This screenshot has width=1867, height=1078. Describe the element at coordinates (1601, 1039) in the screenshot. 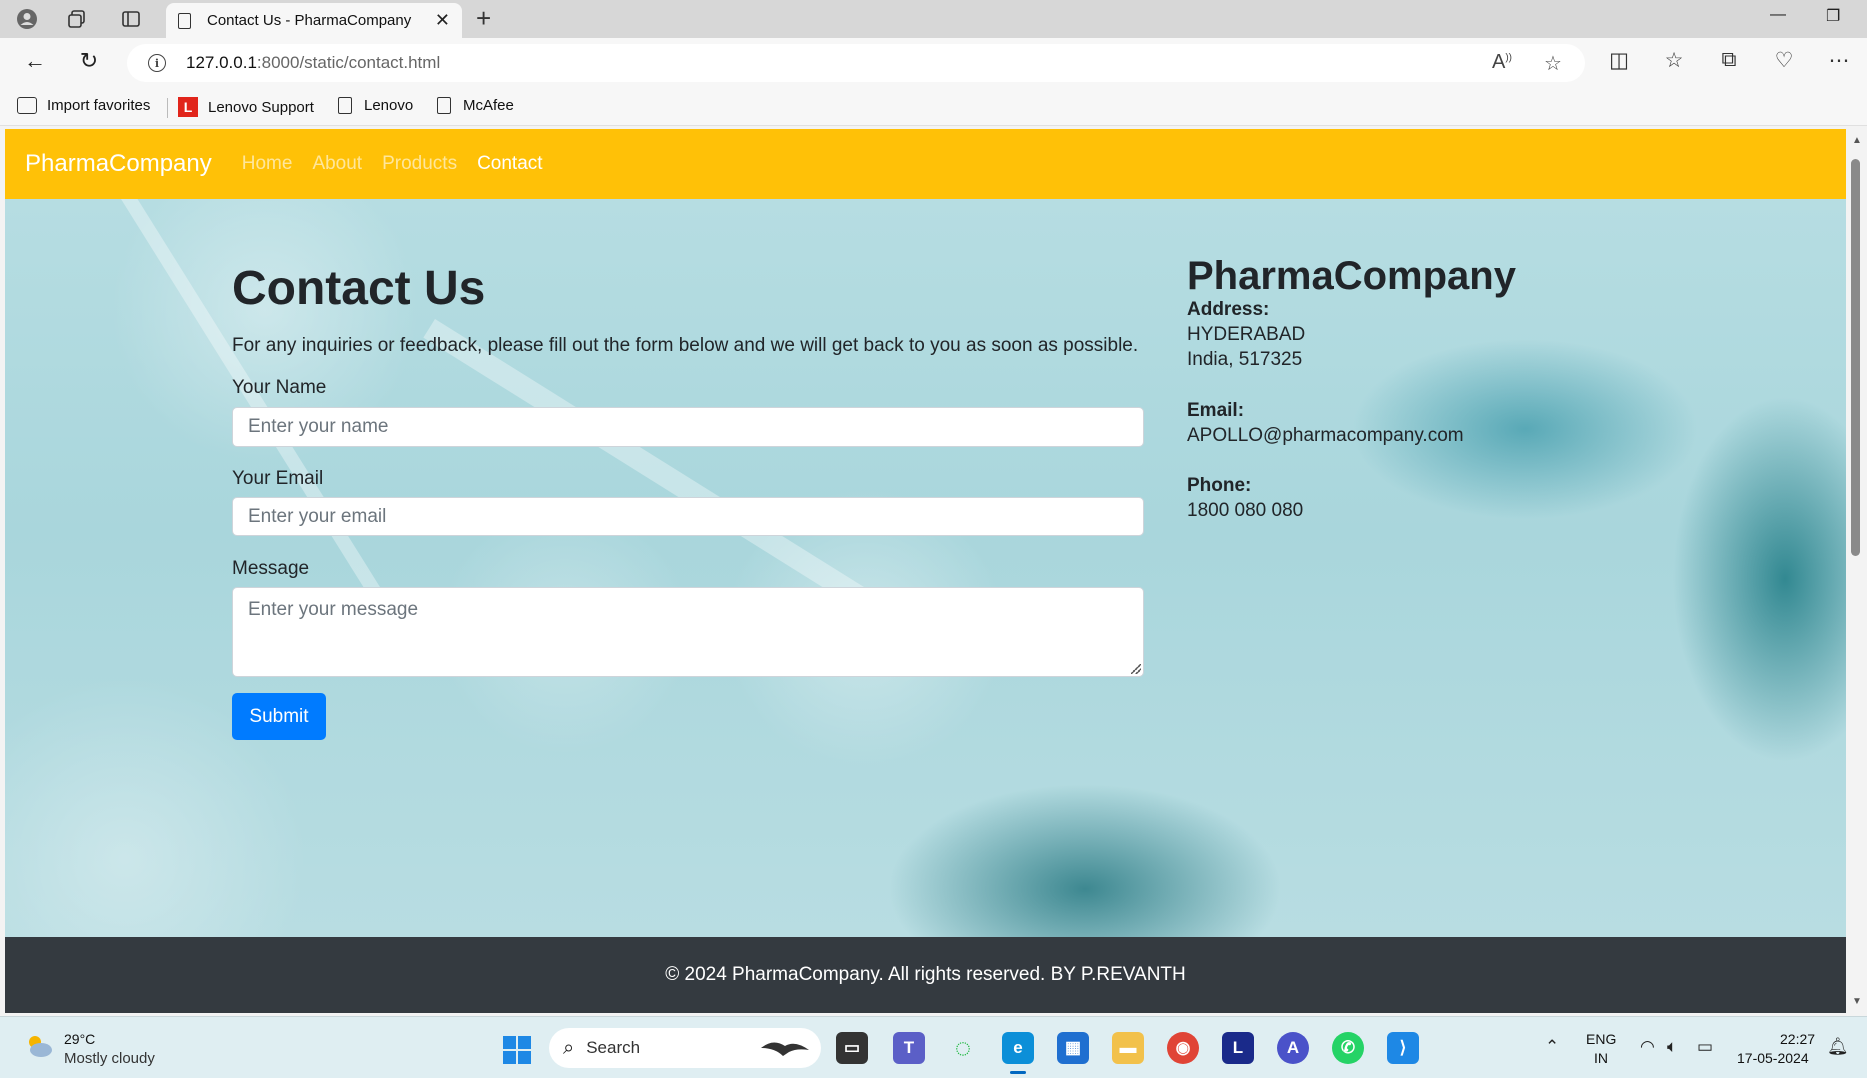

I see `language-top: ENG` at that location.